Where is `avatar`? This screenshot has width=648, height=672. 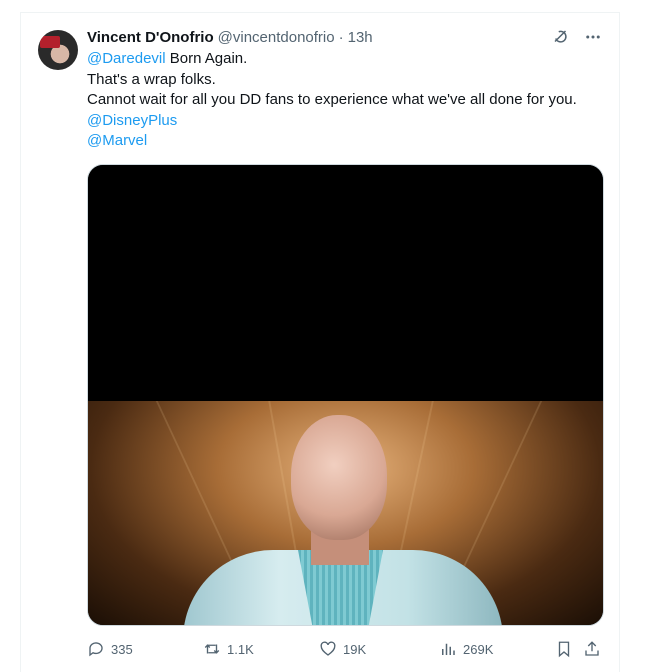
avatar is located at coordinates (58, 50).